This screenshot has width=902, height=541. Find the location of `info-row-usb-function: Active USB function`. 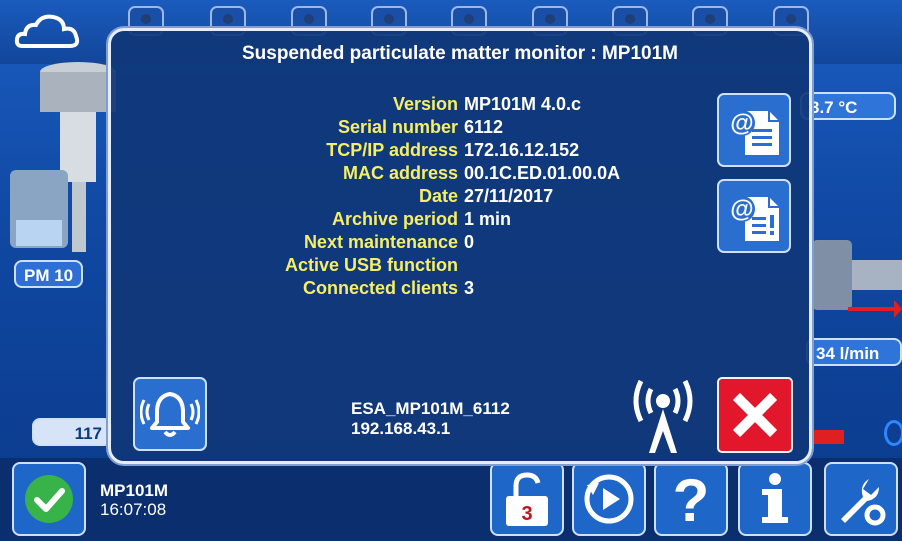

info-row-usb-function: Active USB function is located at coordinates (491, 265).